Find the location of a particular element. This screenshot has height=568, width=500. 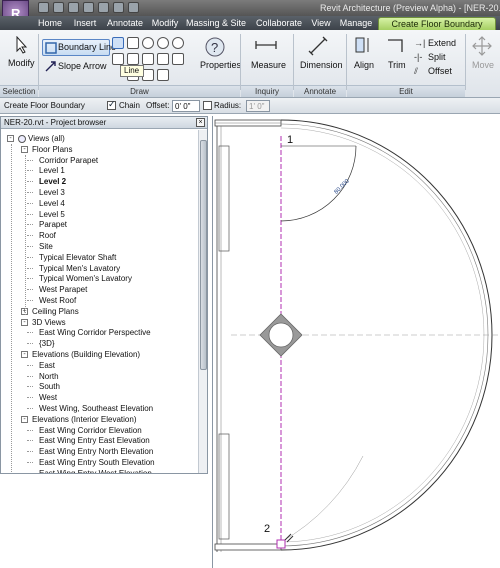

tree-view-item: Level 2 is located at coordinates (52, 181).